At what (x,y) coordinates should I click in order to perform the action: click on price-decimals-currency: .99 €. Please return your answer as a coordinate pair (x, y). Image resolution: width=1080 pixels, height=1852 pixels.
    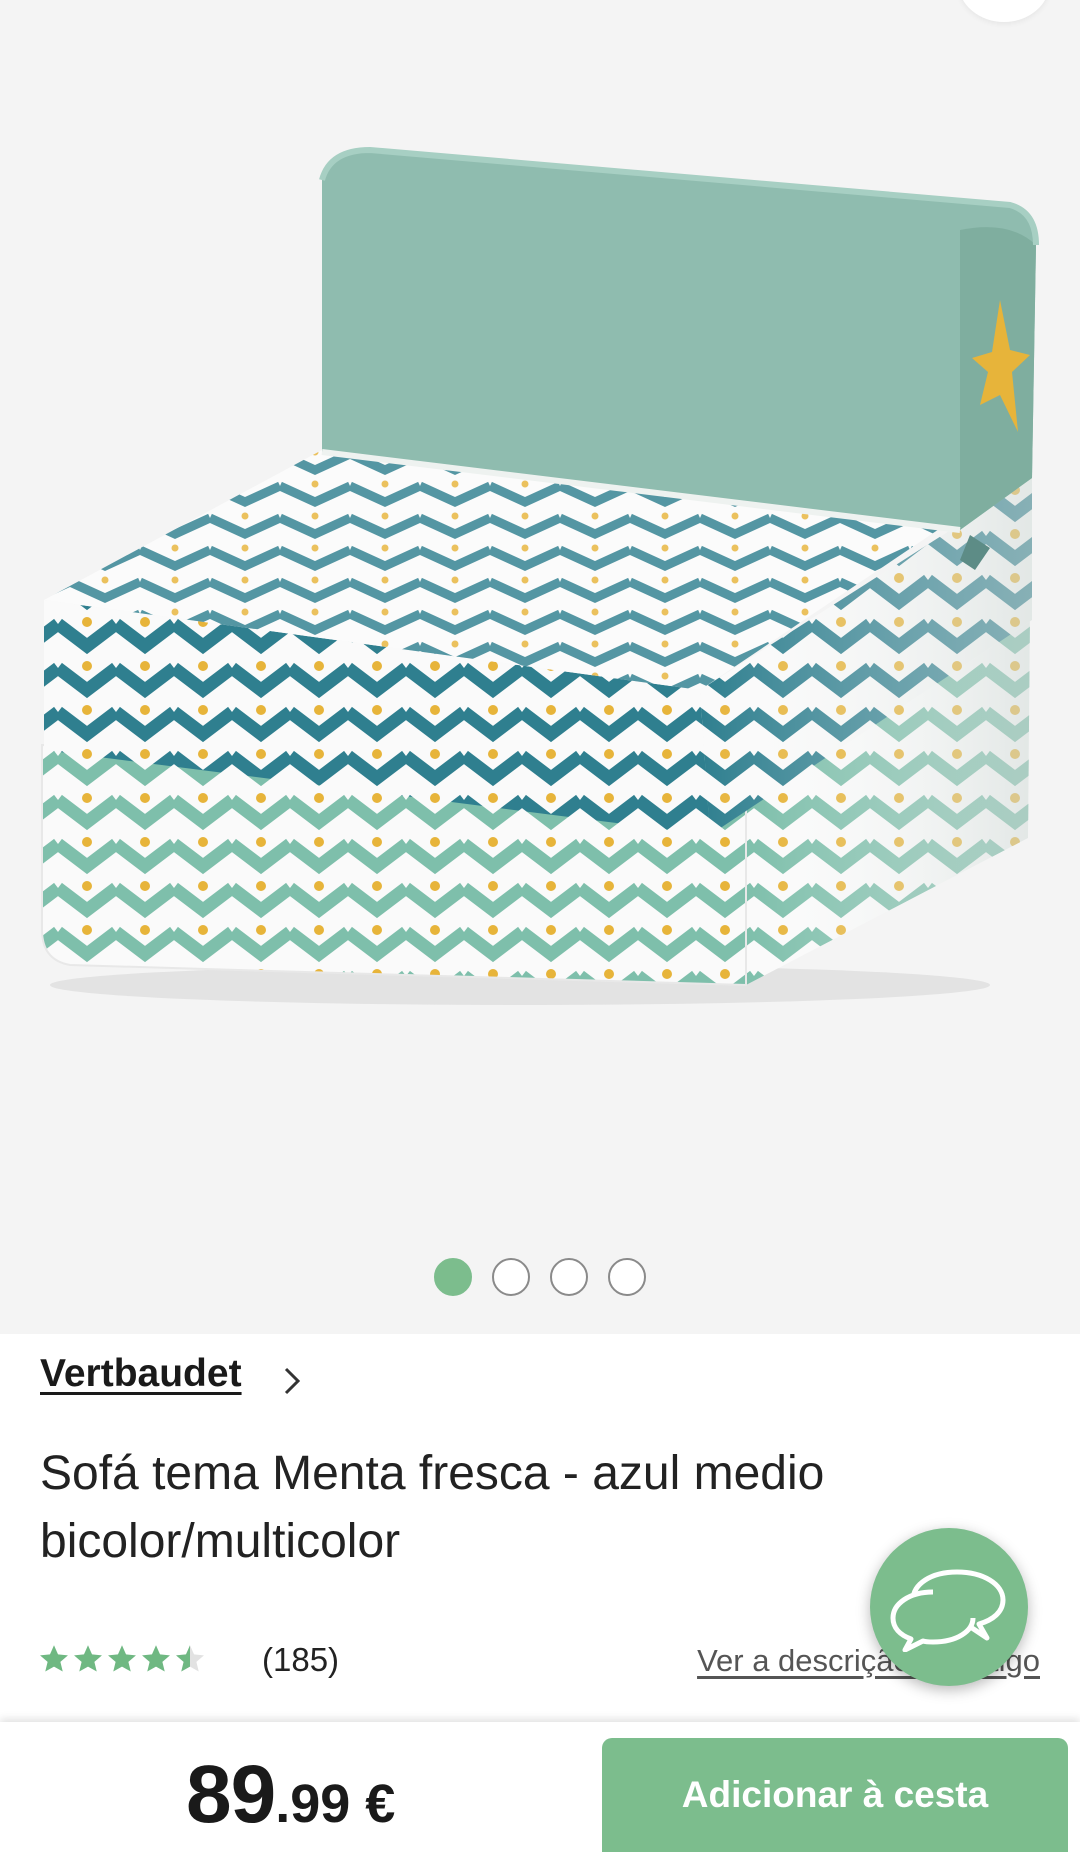
    Looking at the image, I should click on (335, 1804).